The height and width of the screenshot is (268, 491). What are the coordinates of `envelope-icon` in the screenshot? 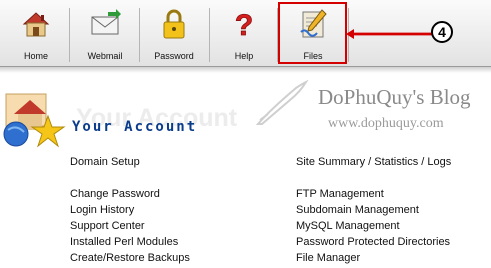 It's located at (106, 22).